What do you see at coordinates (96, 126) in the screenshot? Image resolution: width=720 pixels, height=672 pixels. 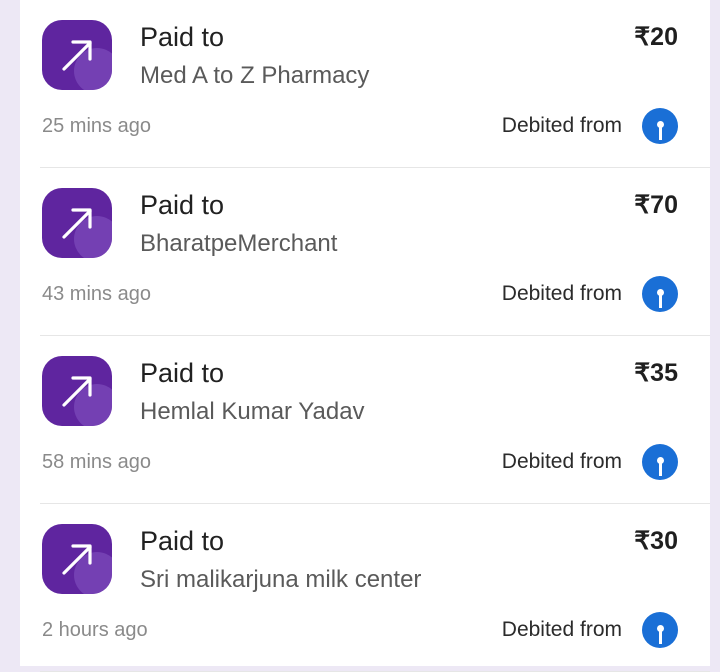 I see `transaction-time: 25 mins ago` at bounding box center [96, 126].